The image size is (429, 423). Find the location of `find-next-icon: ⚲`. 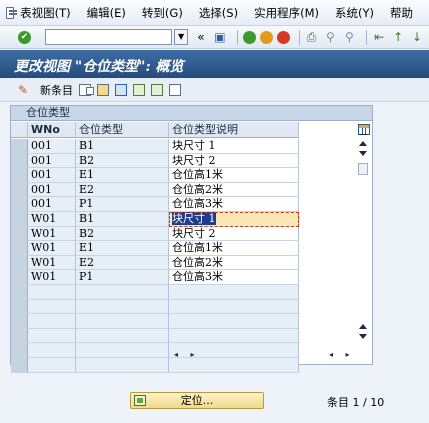

find-next-icon: ⚲ is located at coordinates (349, 37).